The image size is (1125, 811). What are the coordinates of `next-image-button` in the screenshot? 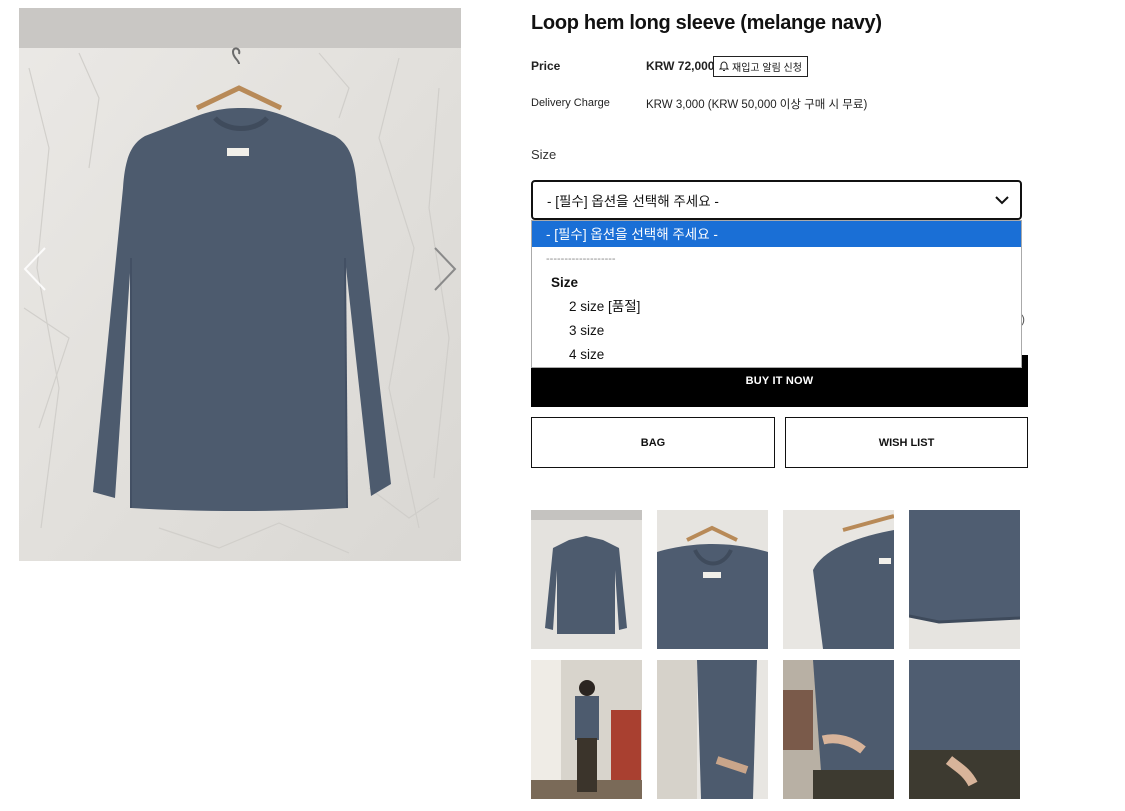 It's located at (446, 269).